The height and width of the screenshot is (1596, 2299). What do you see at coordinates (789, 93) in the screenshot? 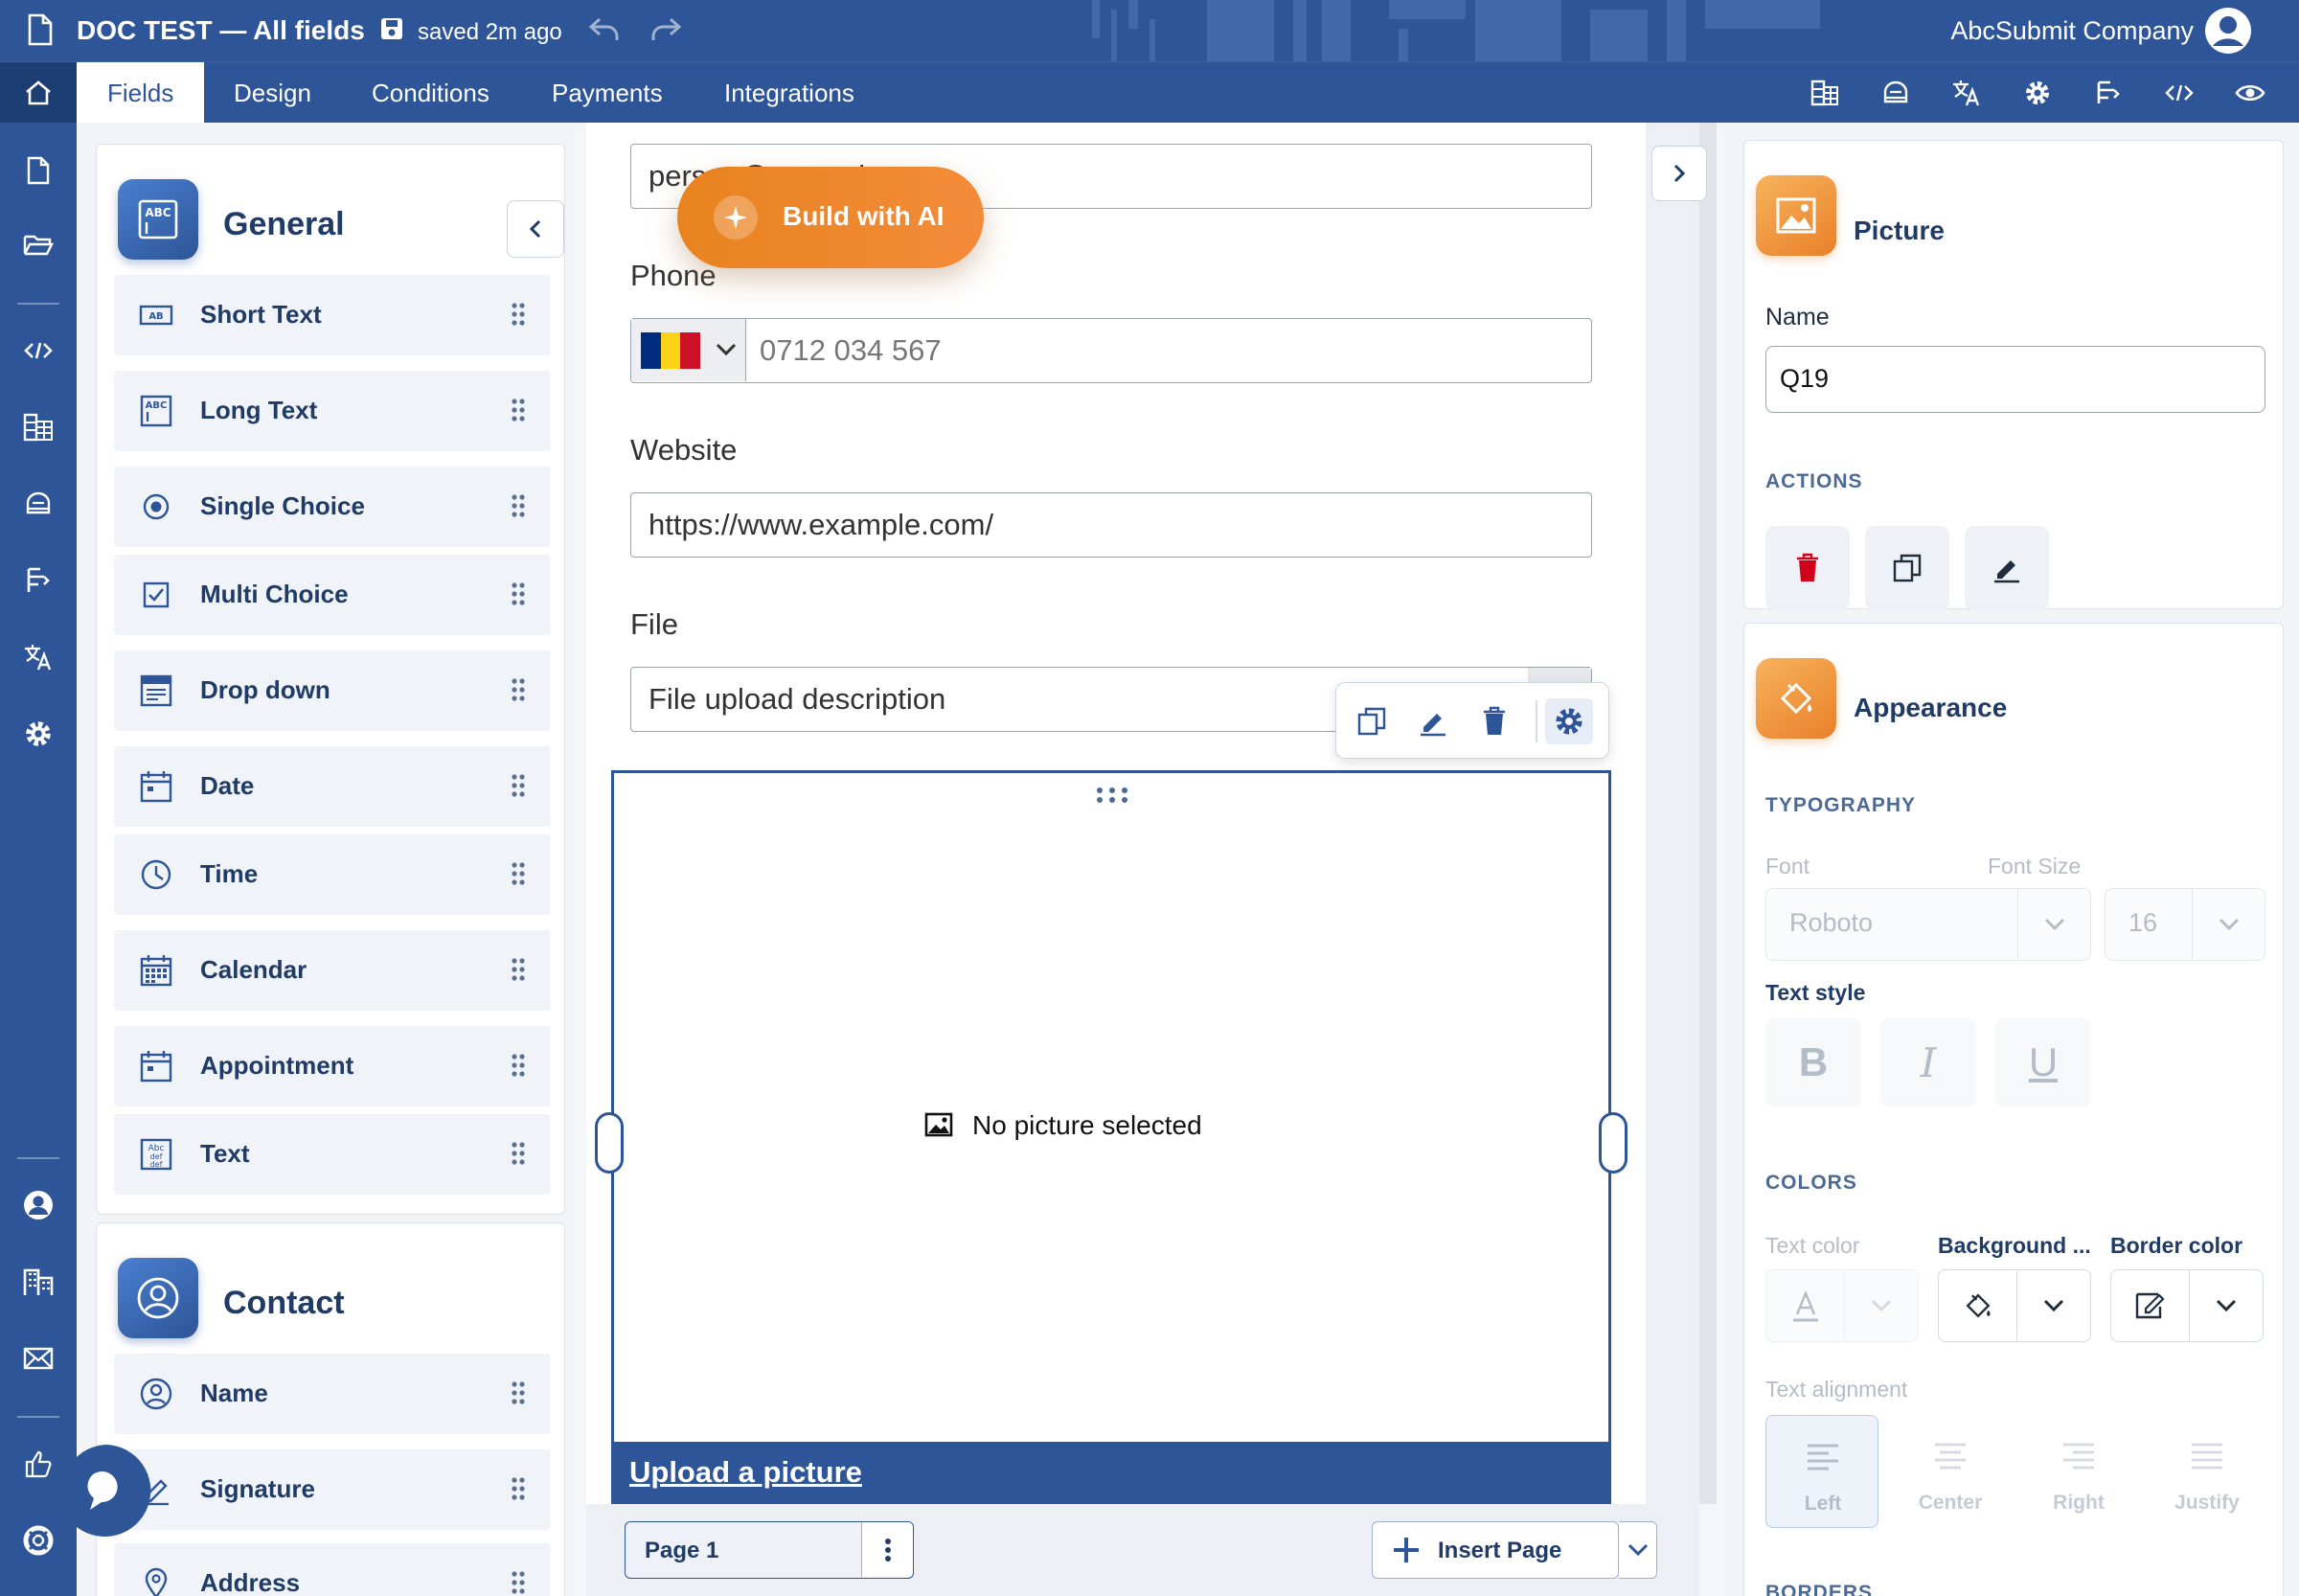
I see `tab-integrations: Integrations` at bounding box center [789, 93].